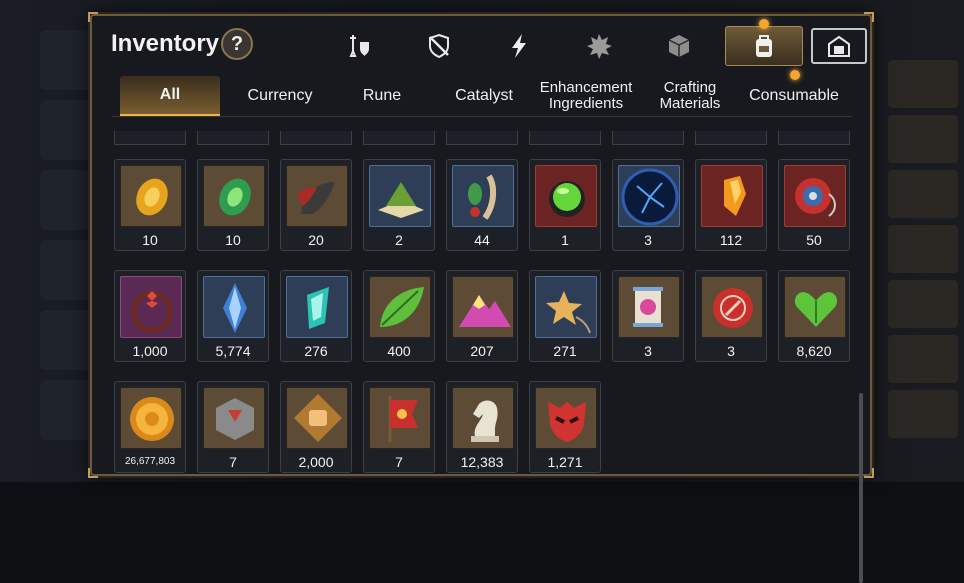 Image resolution: width=964 pixels, height=583 pixels. I want to click on inventory-slot: 2, so click(399, 205).